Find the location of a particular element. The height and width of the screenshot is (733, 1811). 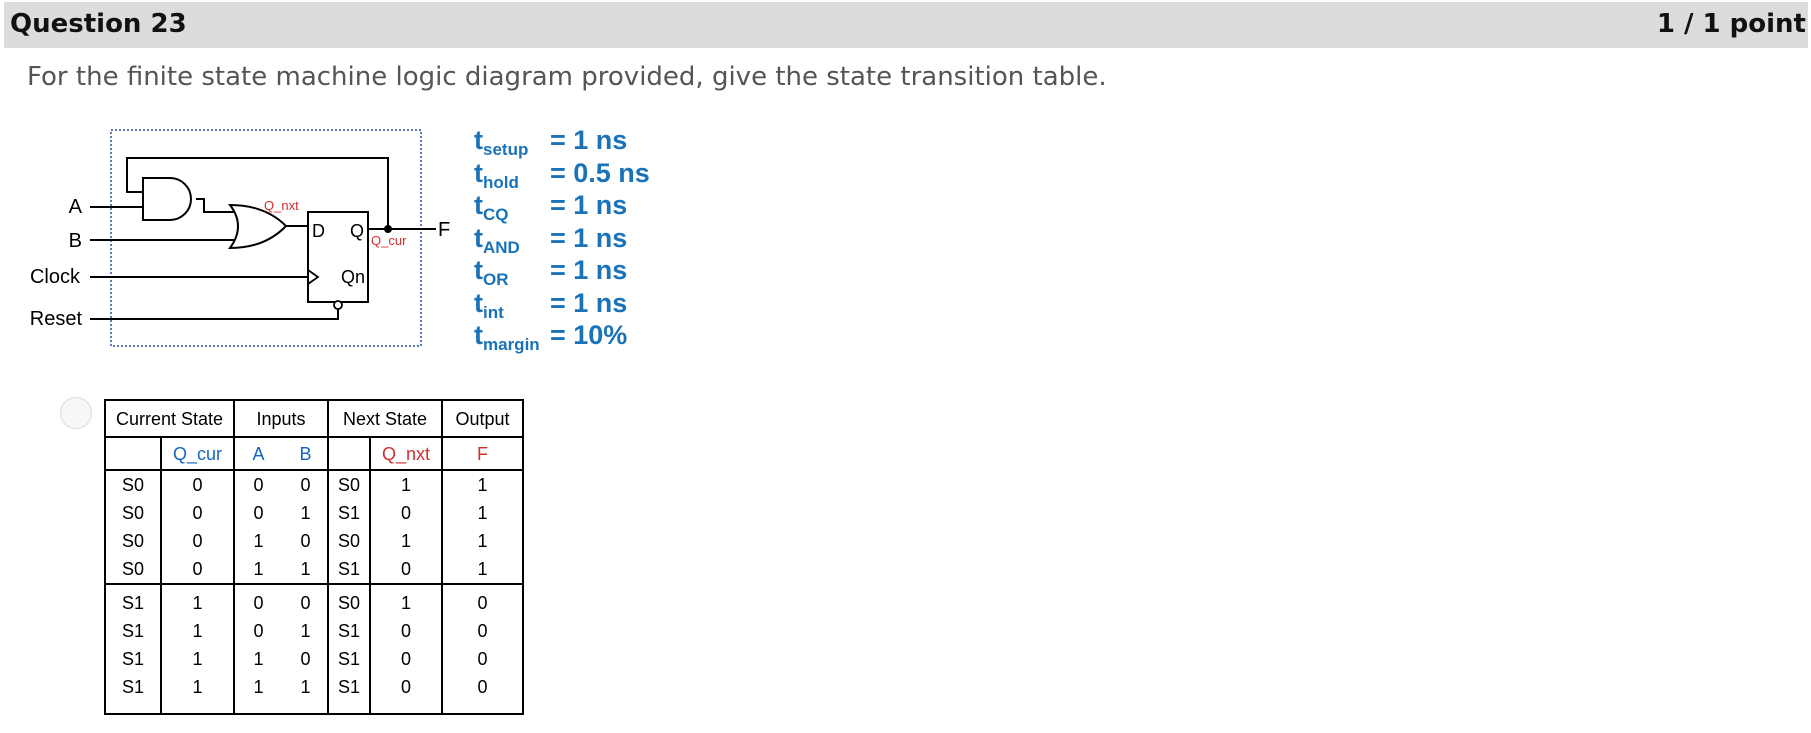

table-subheader: B is located at coordinates (305, 454).